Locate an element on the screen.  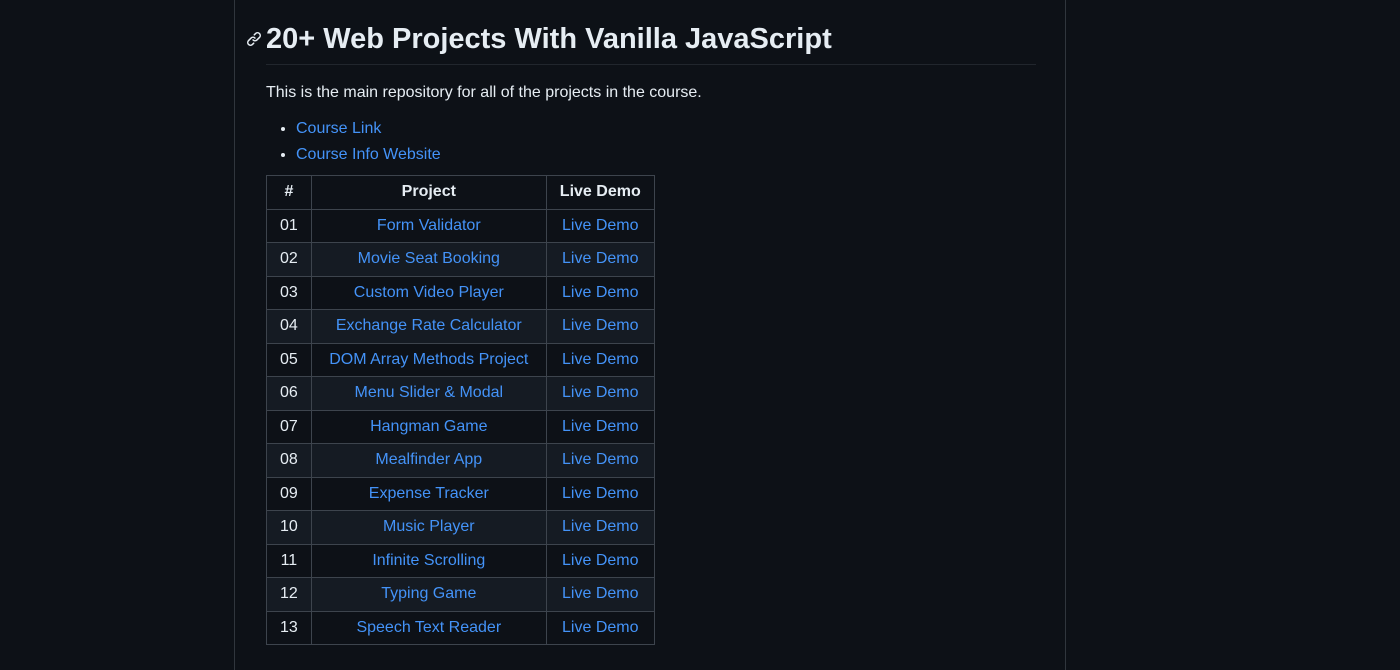
list-item: Course Link is located at coordinates (666, 129).